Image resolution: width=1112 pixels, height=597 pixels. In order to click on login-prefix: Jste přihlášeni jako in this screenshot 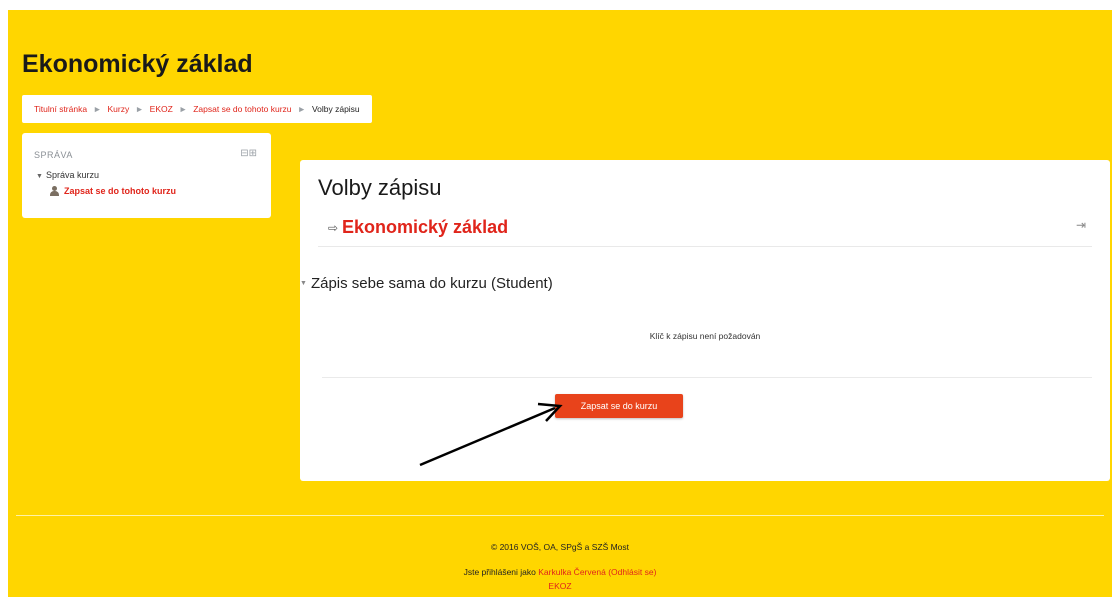, I will do `click(499, 572)`.